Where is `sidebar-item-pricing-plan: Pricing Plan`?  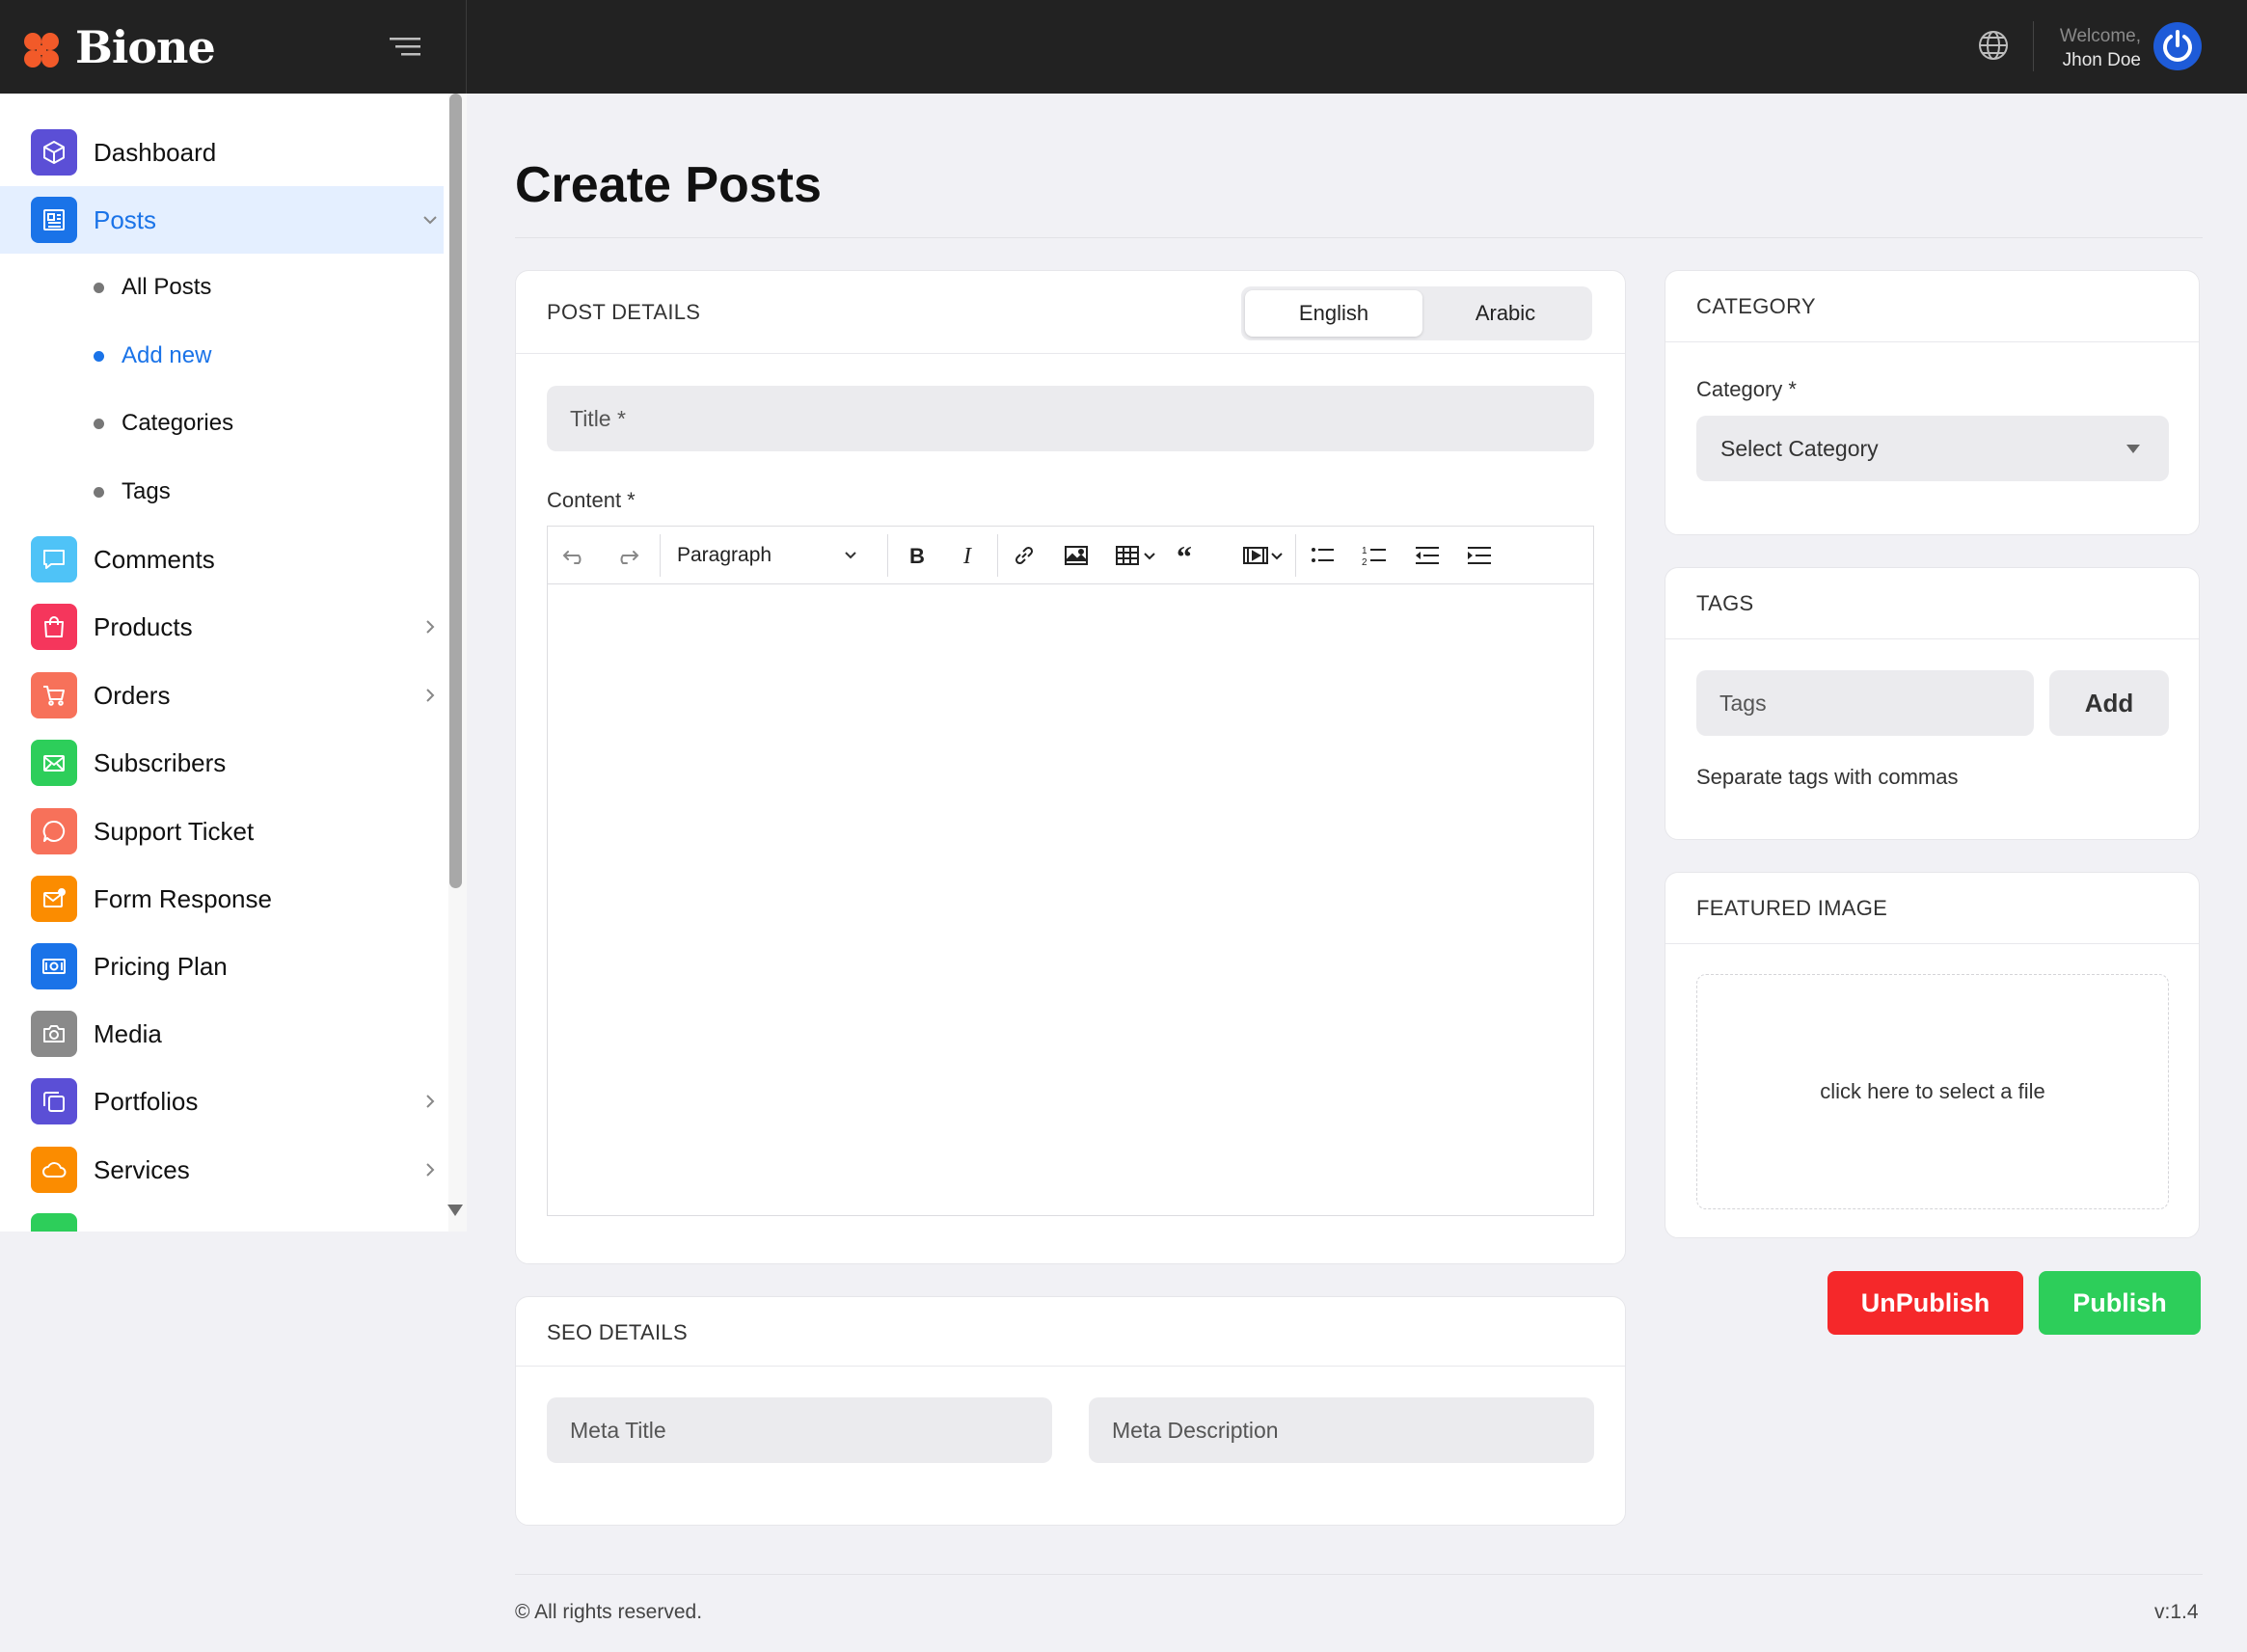
sidebar-item-pricing-plan: Pricing Plan is located at coordinates (222, 966).